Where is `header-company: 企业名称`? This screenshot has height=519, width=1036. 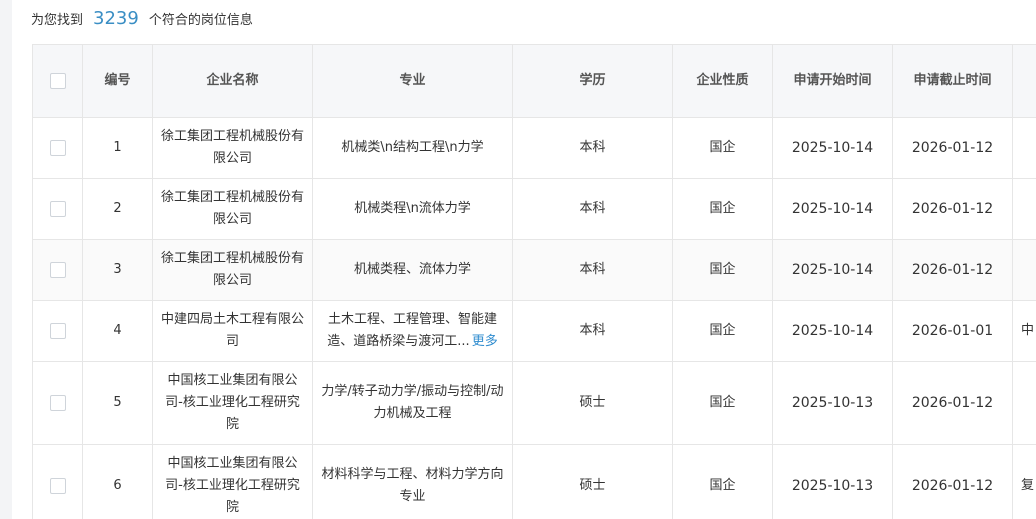
header-company: 企业名称 is located at coordinates (232, 81).